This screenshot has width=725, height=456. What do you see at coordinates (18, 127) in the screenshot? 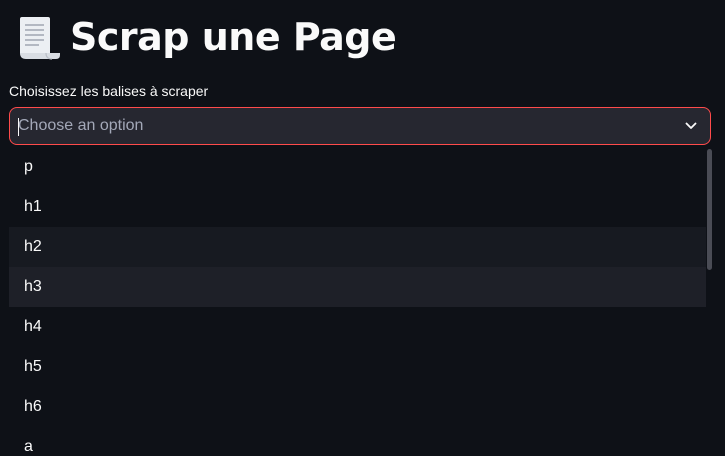
I see `text-cursor` at bounding box center [18, 127].